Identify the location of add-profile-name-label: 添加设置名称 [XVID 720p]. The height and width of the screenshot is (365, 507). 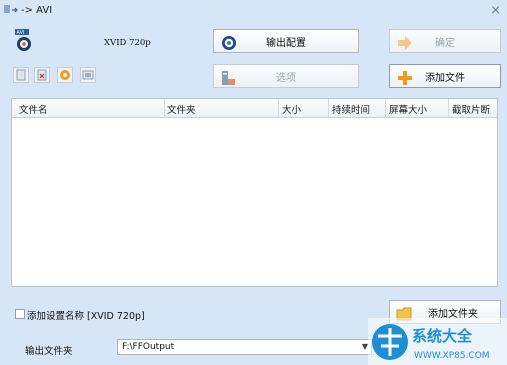
(86, 316).